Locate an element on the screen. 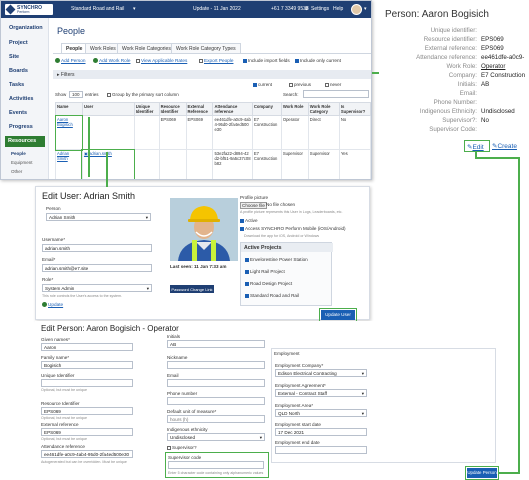 The height and width of the screenshot is (480, 529). email-field is located at coordinates (216, 383).